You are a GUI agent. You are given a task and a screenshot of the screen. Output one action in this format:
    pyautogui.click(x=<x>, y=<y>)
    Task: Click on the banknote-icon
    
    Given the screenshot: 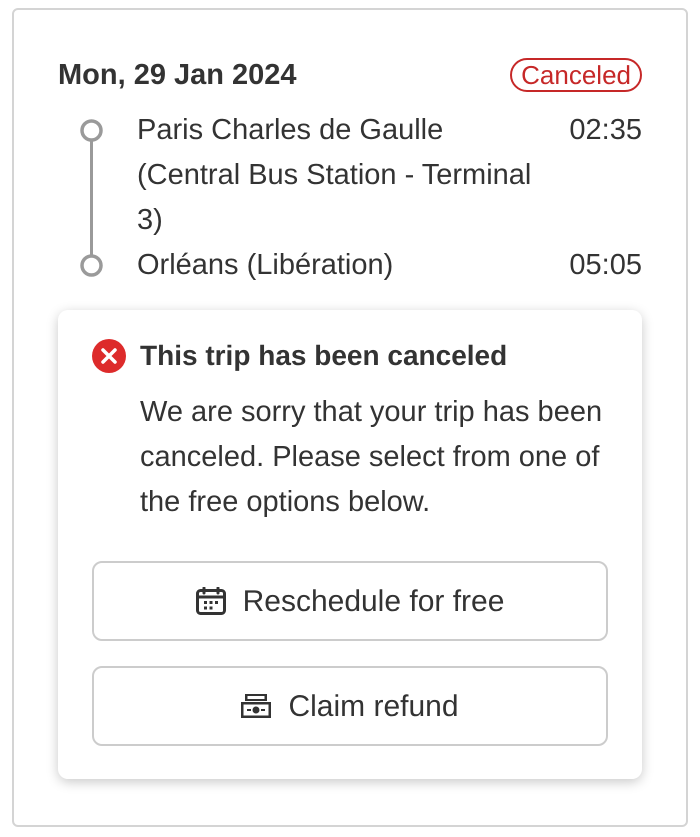 What is the action you would take?
    pyautogui.click(x=256, y=706)
    